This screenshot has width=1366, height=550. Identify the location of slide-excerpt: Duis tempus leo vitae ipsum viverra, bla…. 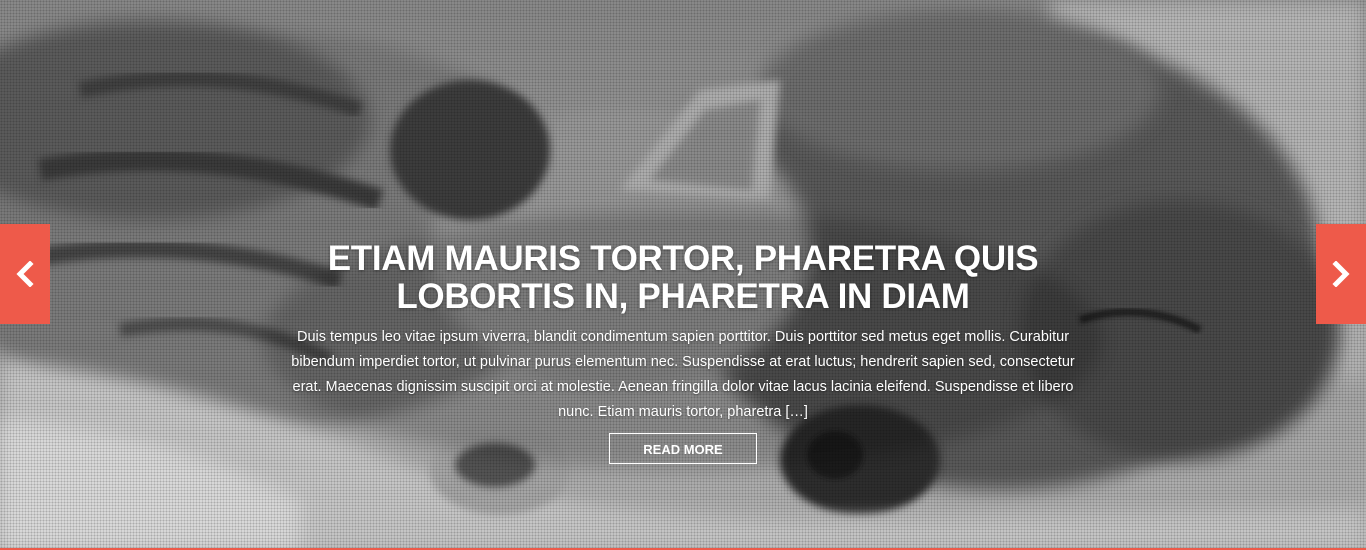
(683, 374).